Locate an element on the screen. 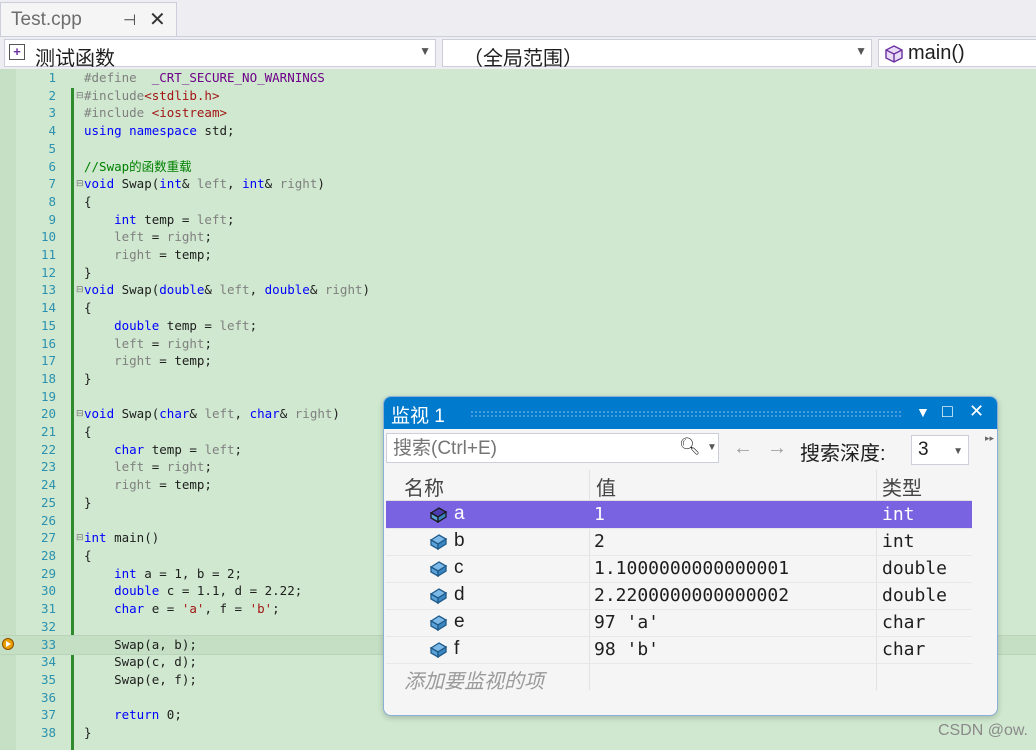  search-depth-dropdown: 3 ▼ is located at coordinates (940, 450).